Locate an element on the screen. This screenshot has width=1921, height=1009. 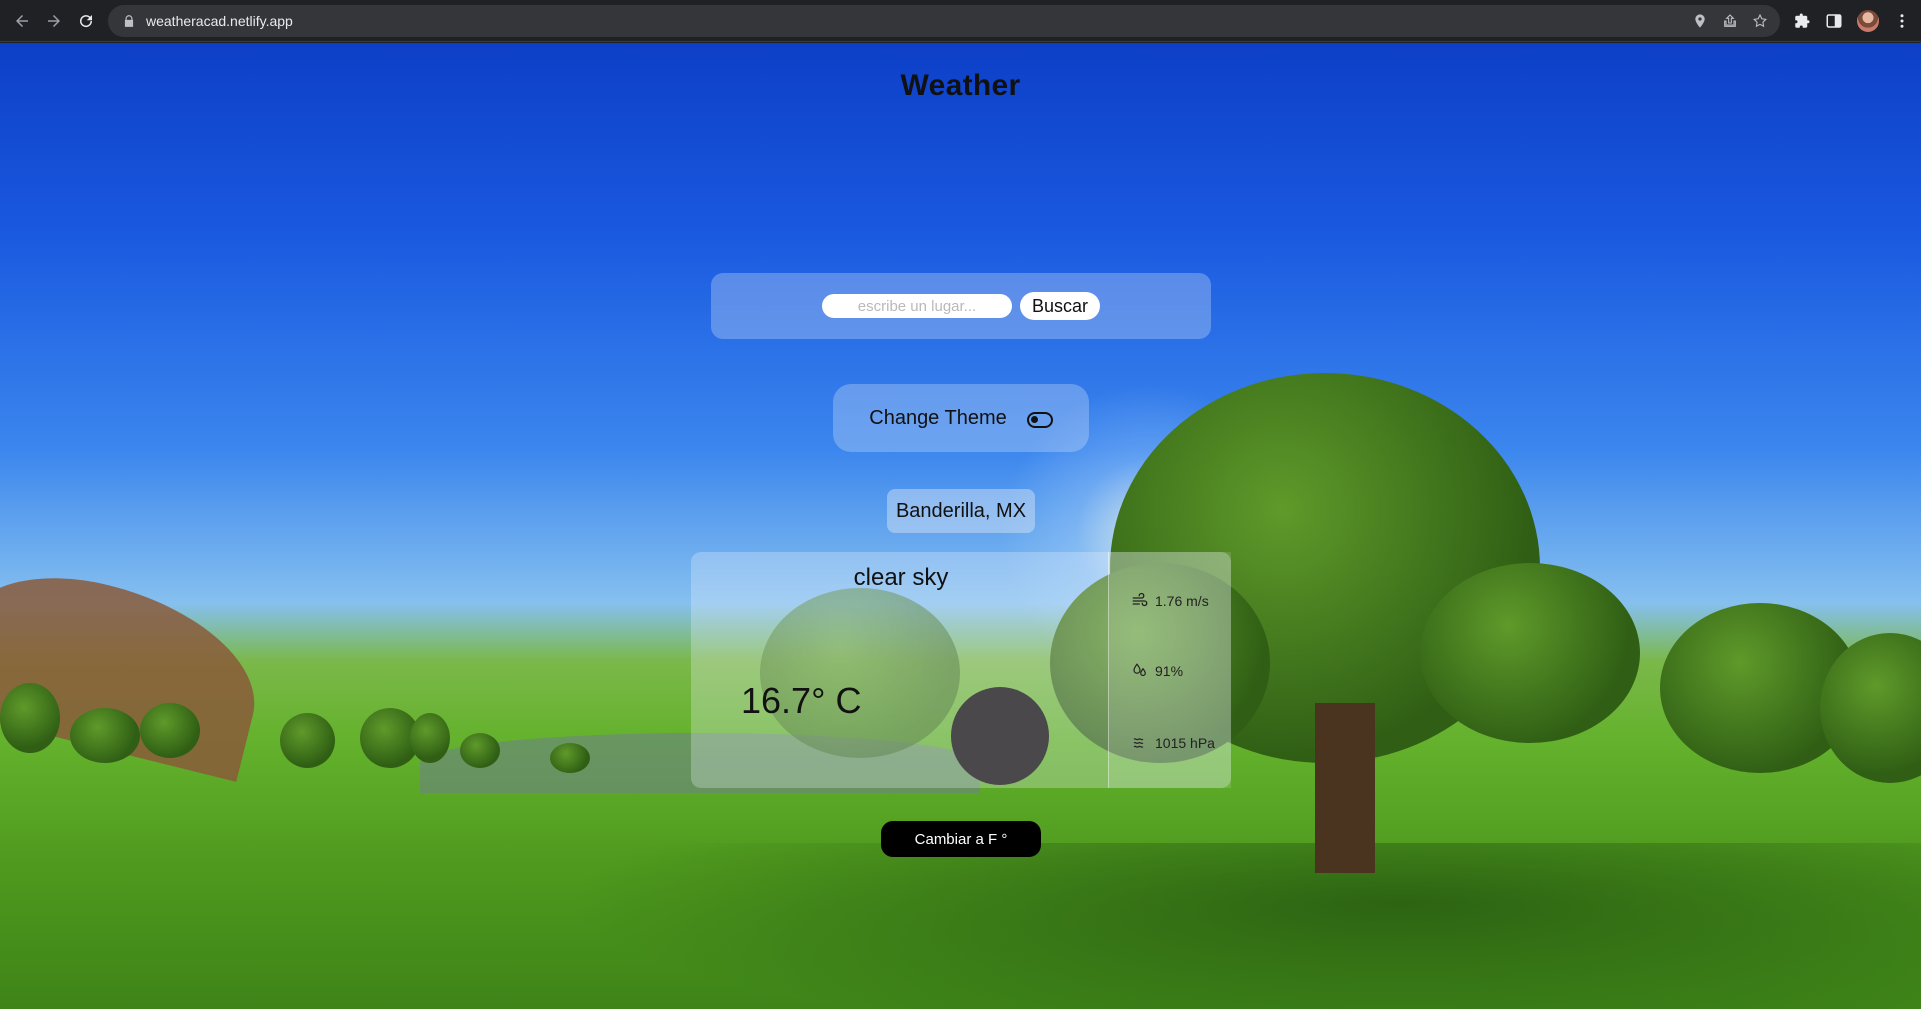
reload-icon is located at coordinates (86, 20).